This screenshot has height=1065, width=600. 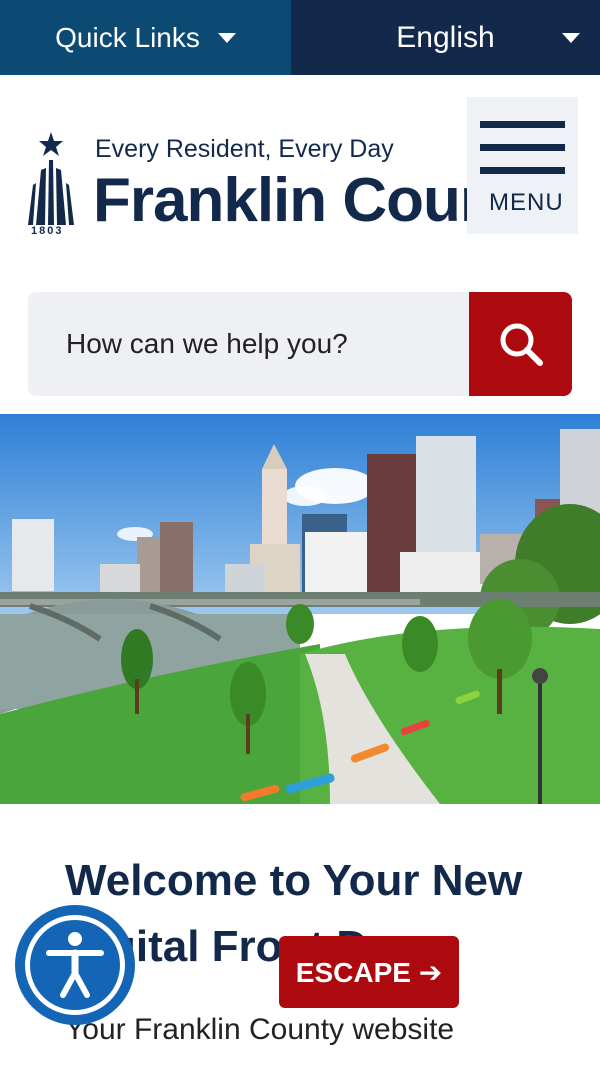 I want to click on escape-button: ESCAPE ➔, so click(x=369, y=972).